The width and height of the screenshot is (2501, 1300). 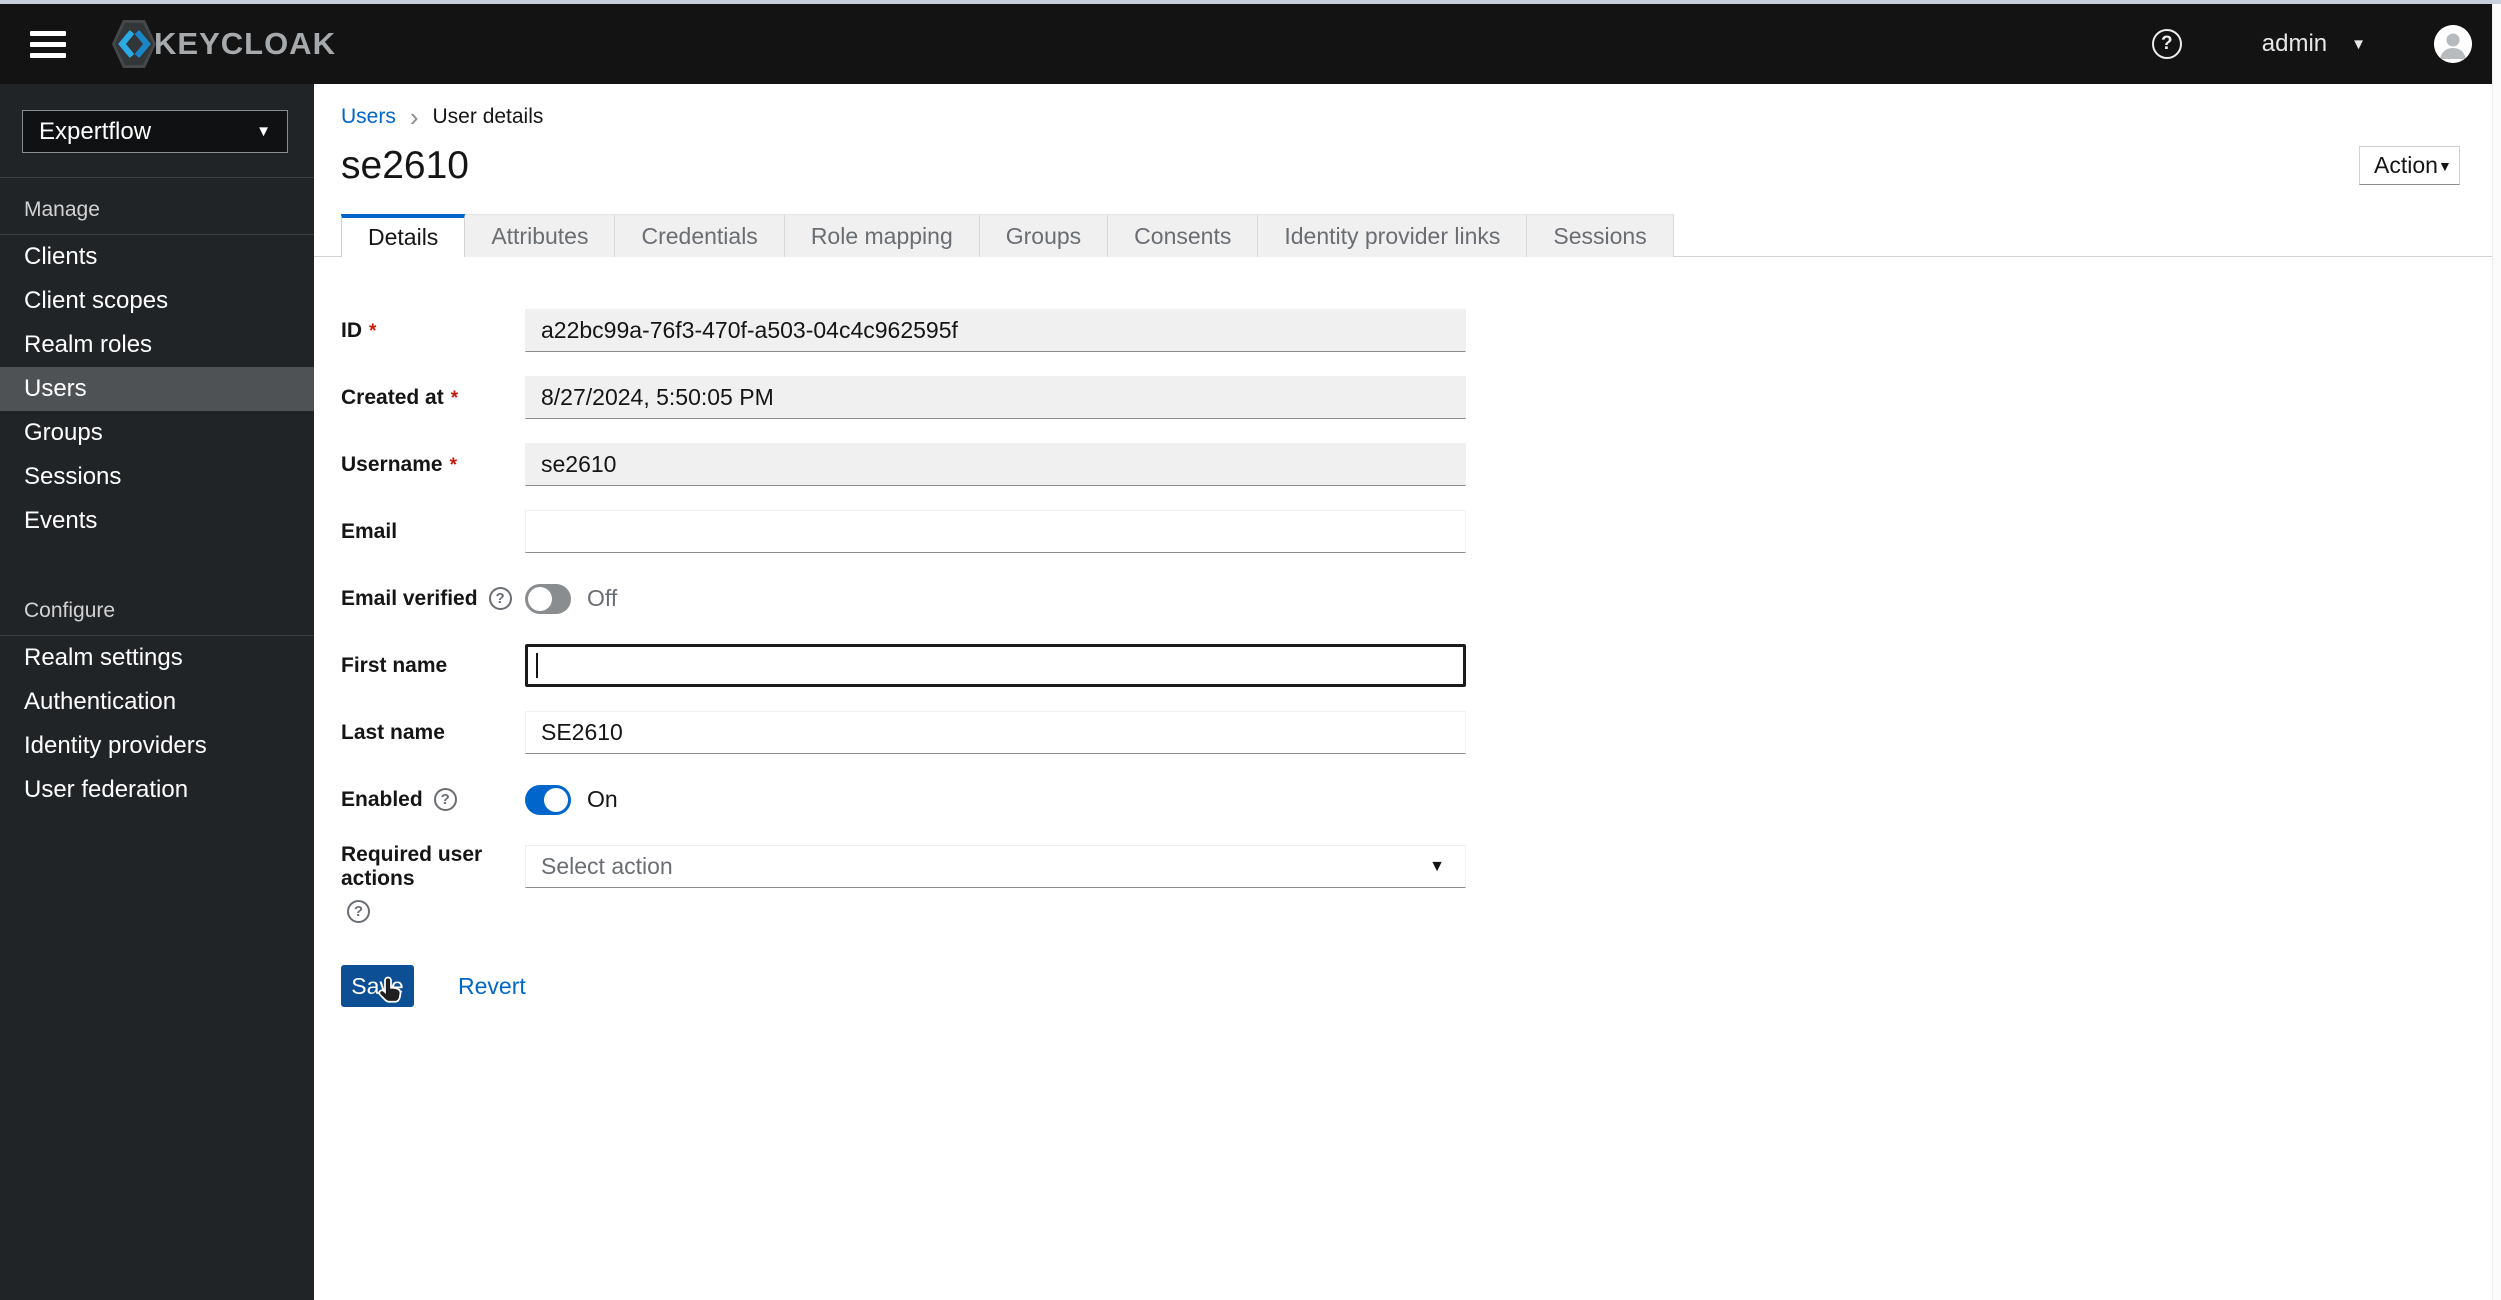 What do you see at coordinates (245, 43) in the screenshot?
I see `brand-text: KEYCLOAK` at bounding box center [245, 43].